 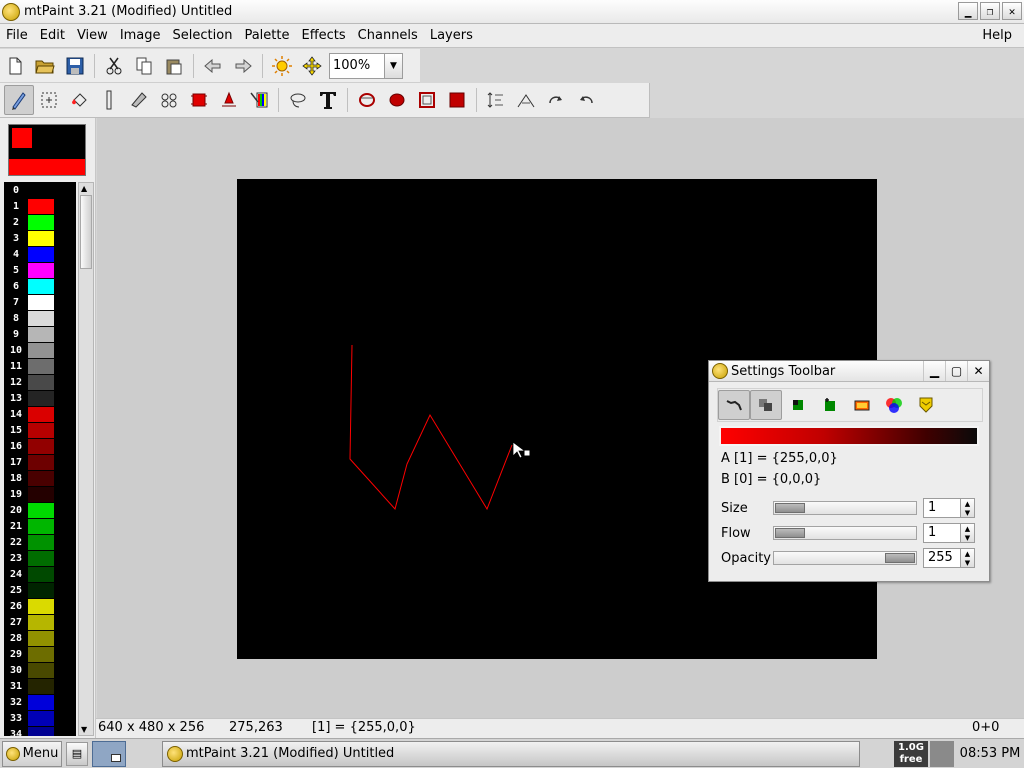 What do you see at coordinates (511, 753) in the screenshot?
I see `taskbar-window-button: mtPaint 3.21 (Modified) Untitled` at bounding box center [511, 753].